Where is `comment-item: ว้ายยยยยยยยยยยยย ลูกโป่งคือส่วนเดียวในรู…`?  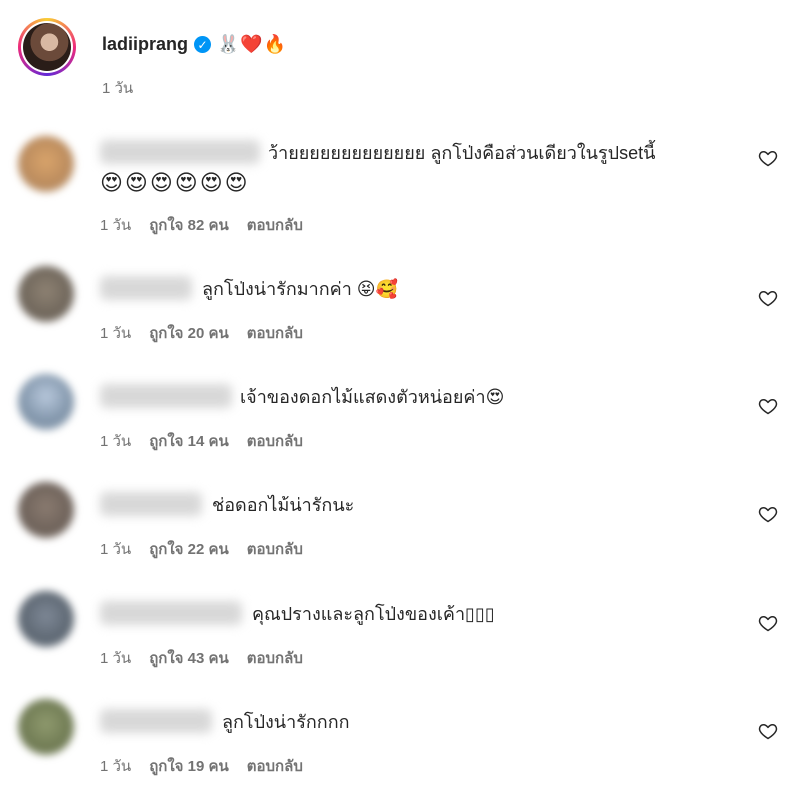
comment-item: ว้ายยยยยยยยยยยยย ลูกโป่งคือส่วนเดียวในรู… is located at coordinates (400, 185).